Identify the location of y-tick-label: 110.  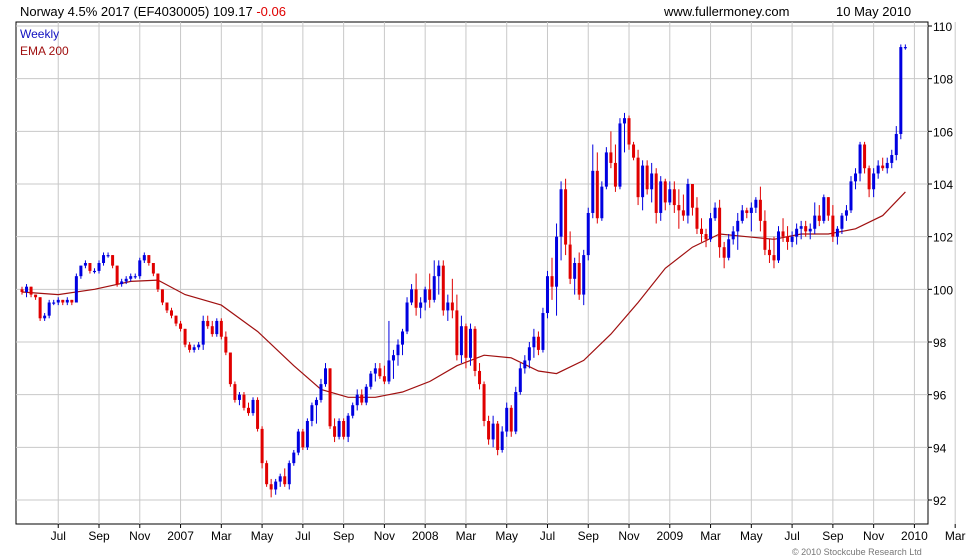
(942, 27).